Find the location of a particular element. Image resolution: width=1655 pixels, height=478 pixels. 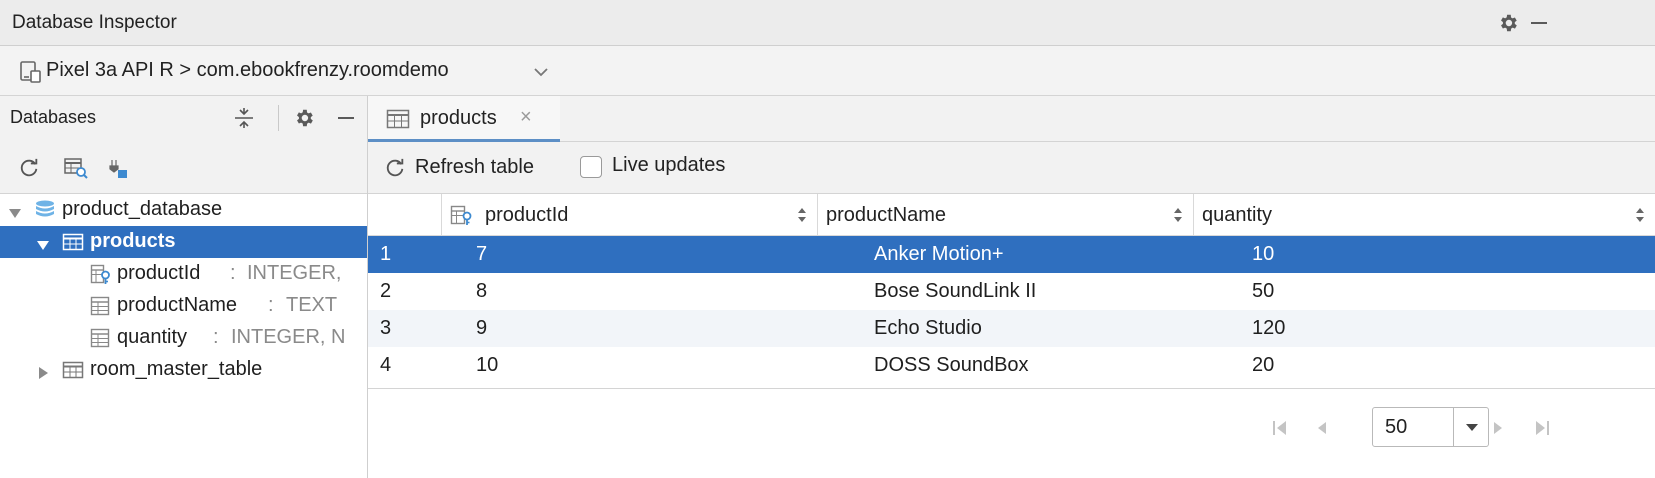

column-name: productId is located at coordinates (159, 273).